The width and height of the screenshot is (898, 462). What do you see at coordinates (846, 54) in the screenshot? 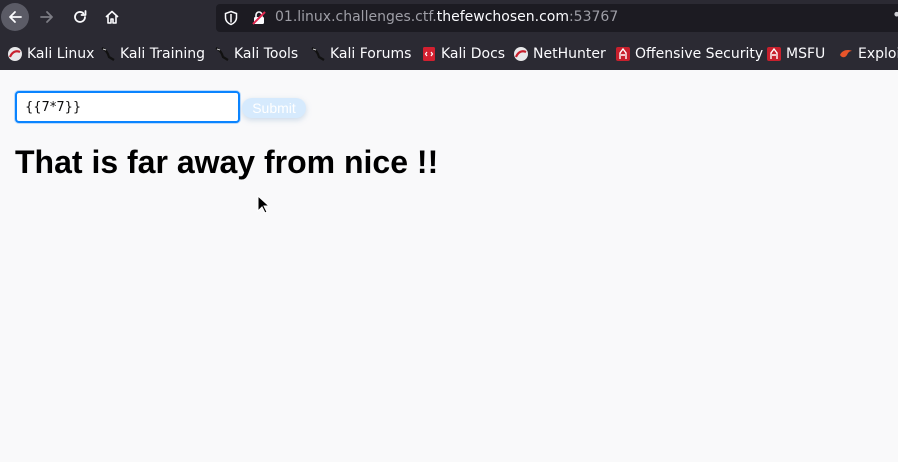
I see `exploit-db-icon` at bounding box center [846, 54].